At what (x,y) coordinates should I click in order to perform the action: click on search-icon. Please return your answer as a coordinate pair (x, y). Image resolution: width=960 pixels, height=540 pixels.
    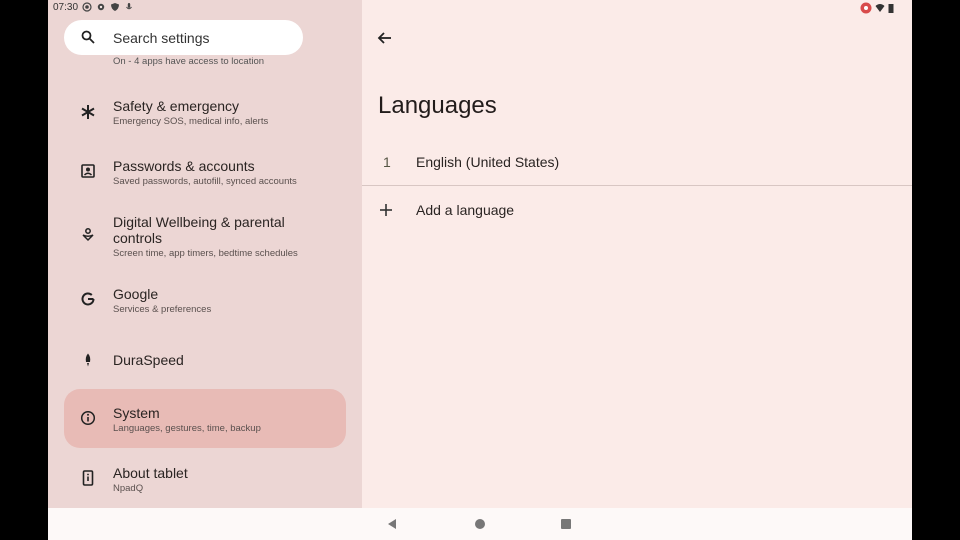
    Looking at the image, I should click on (88, 37).